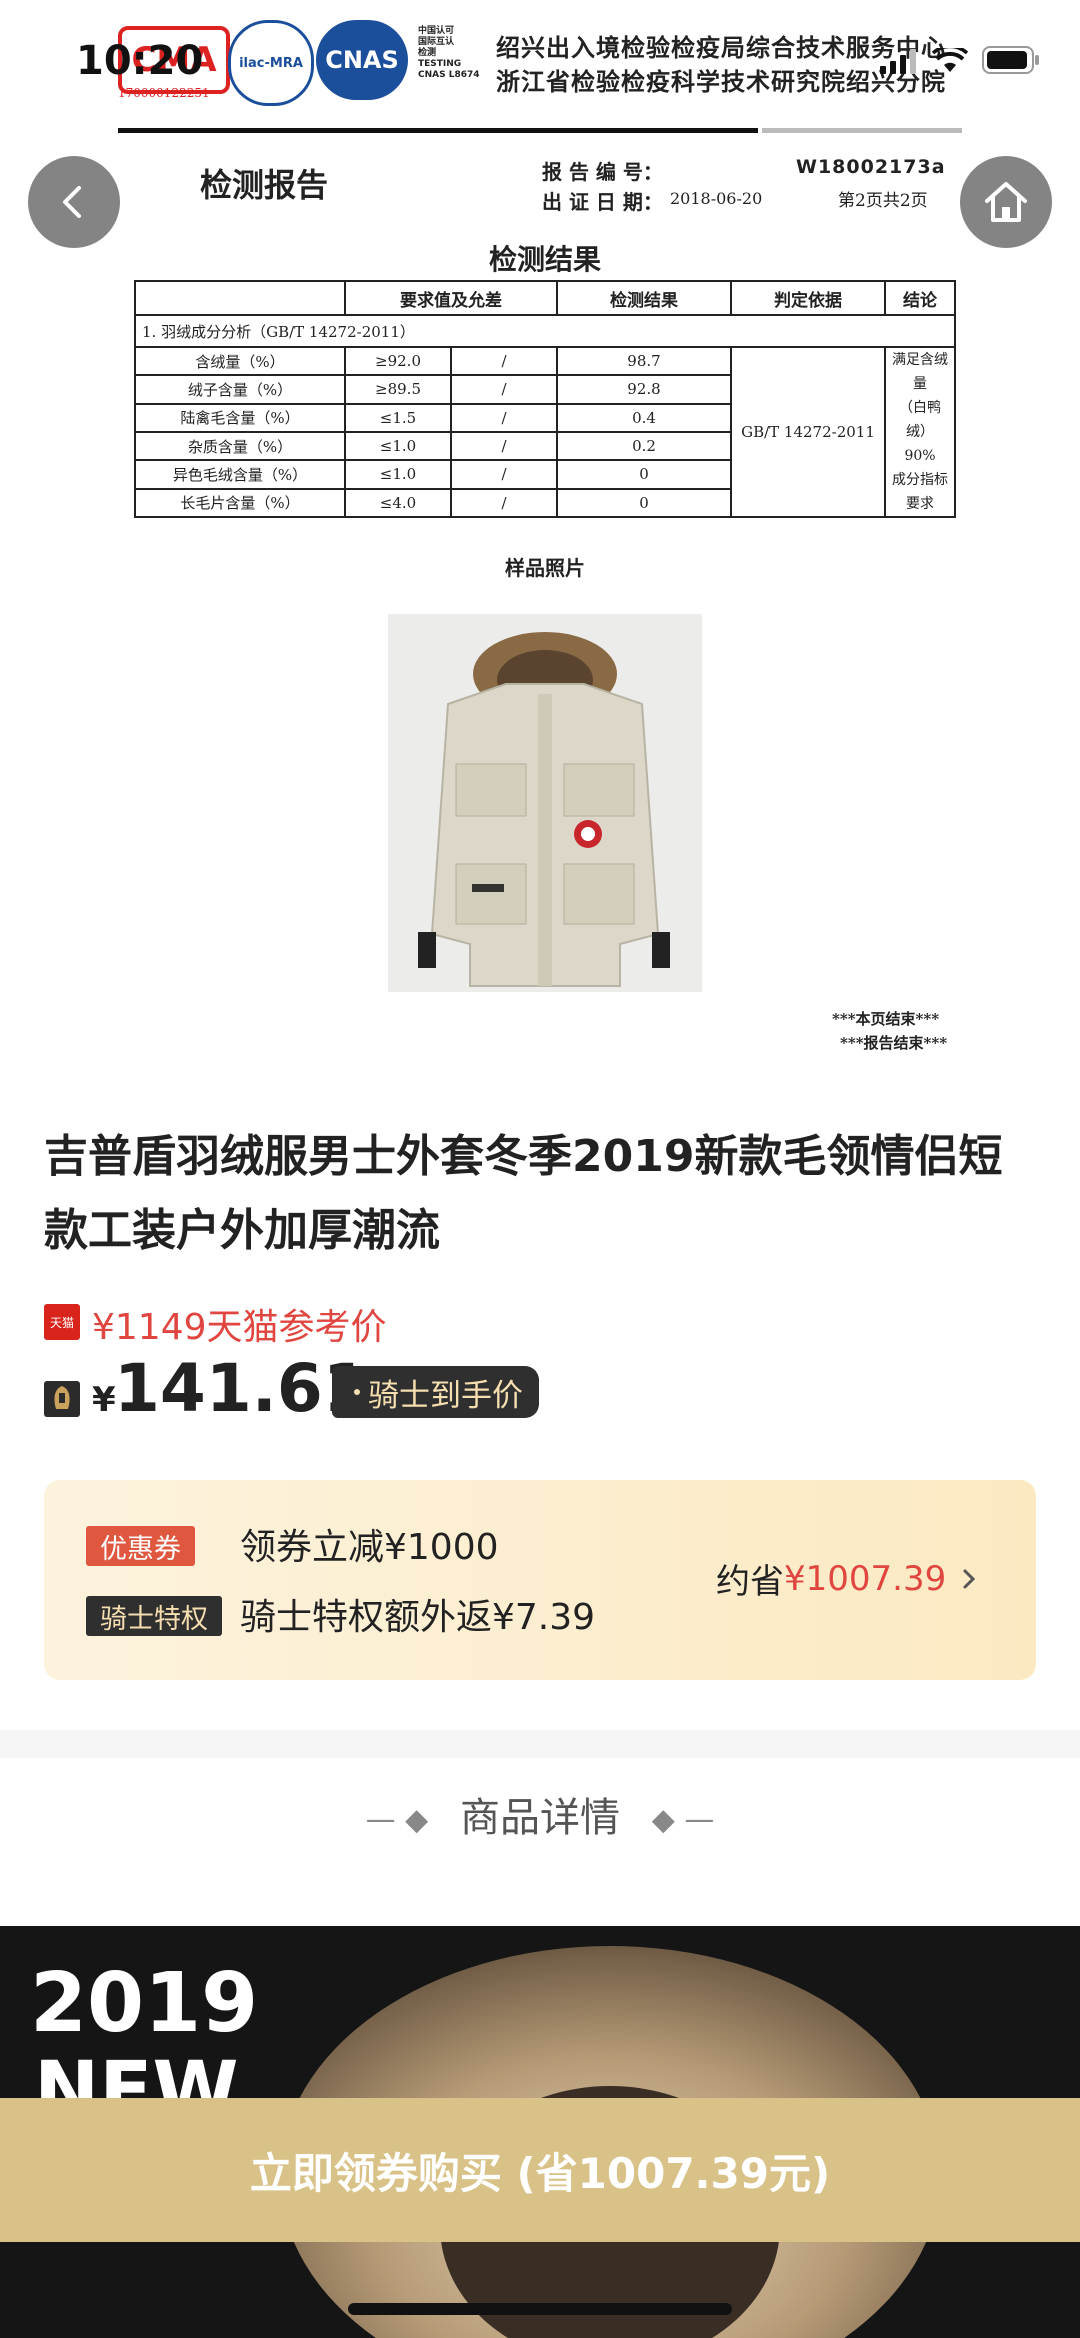 The height and width of the screenshot is (2338, 1080). What do you see at coordinates (886, 1019) in the screenshot?
I see `end-page-note: ***本页结束***` at bounding box center [886, 1019].